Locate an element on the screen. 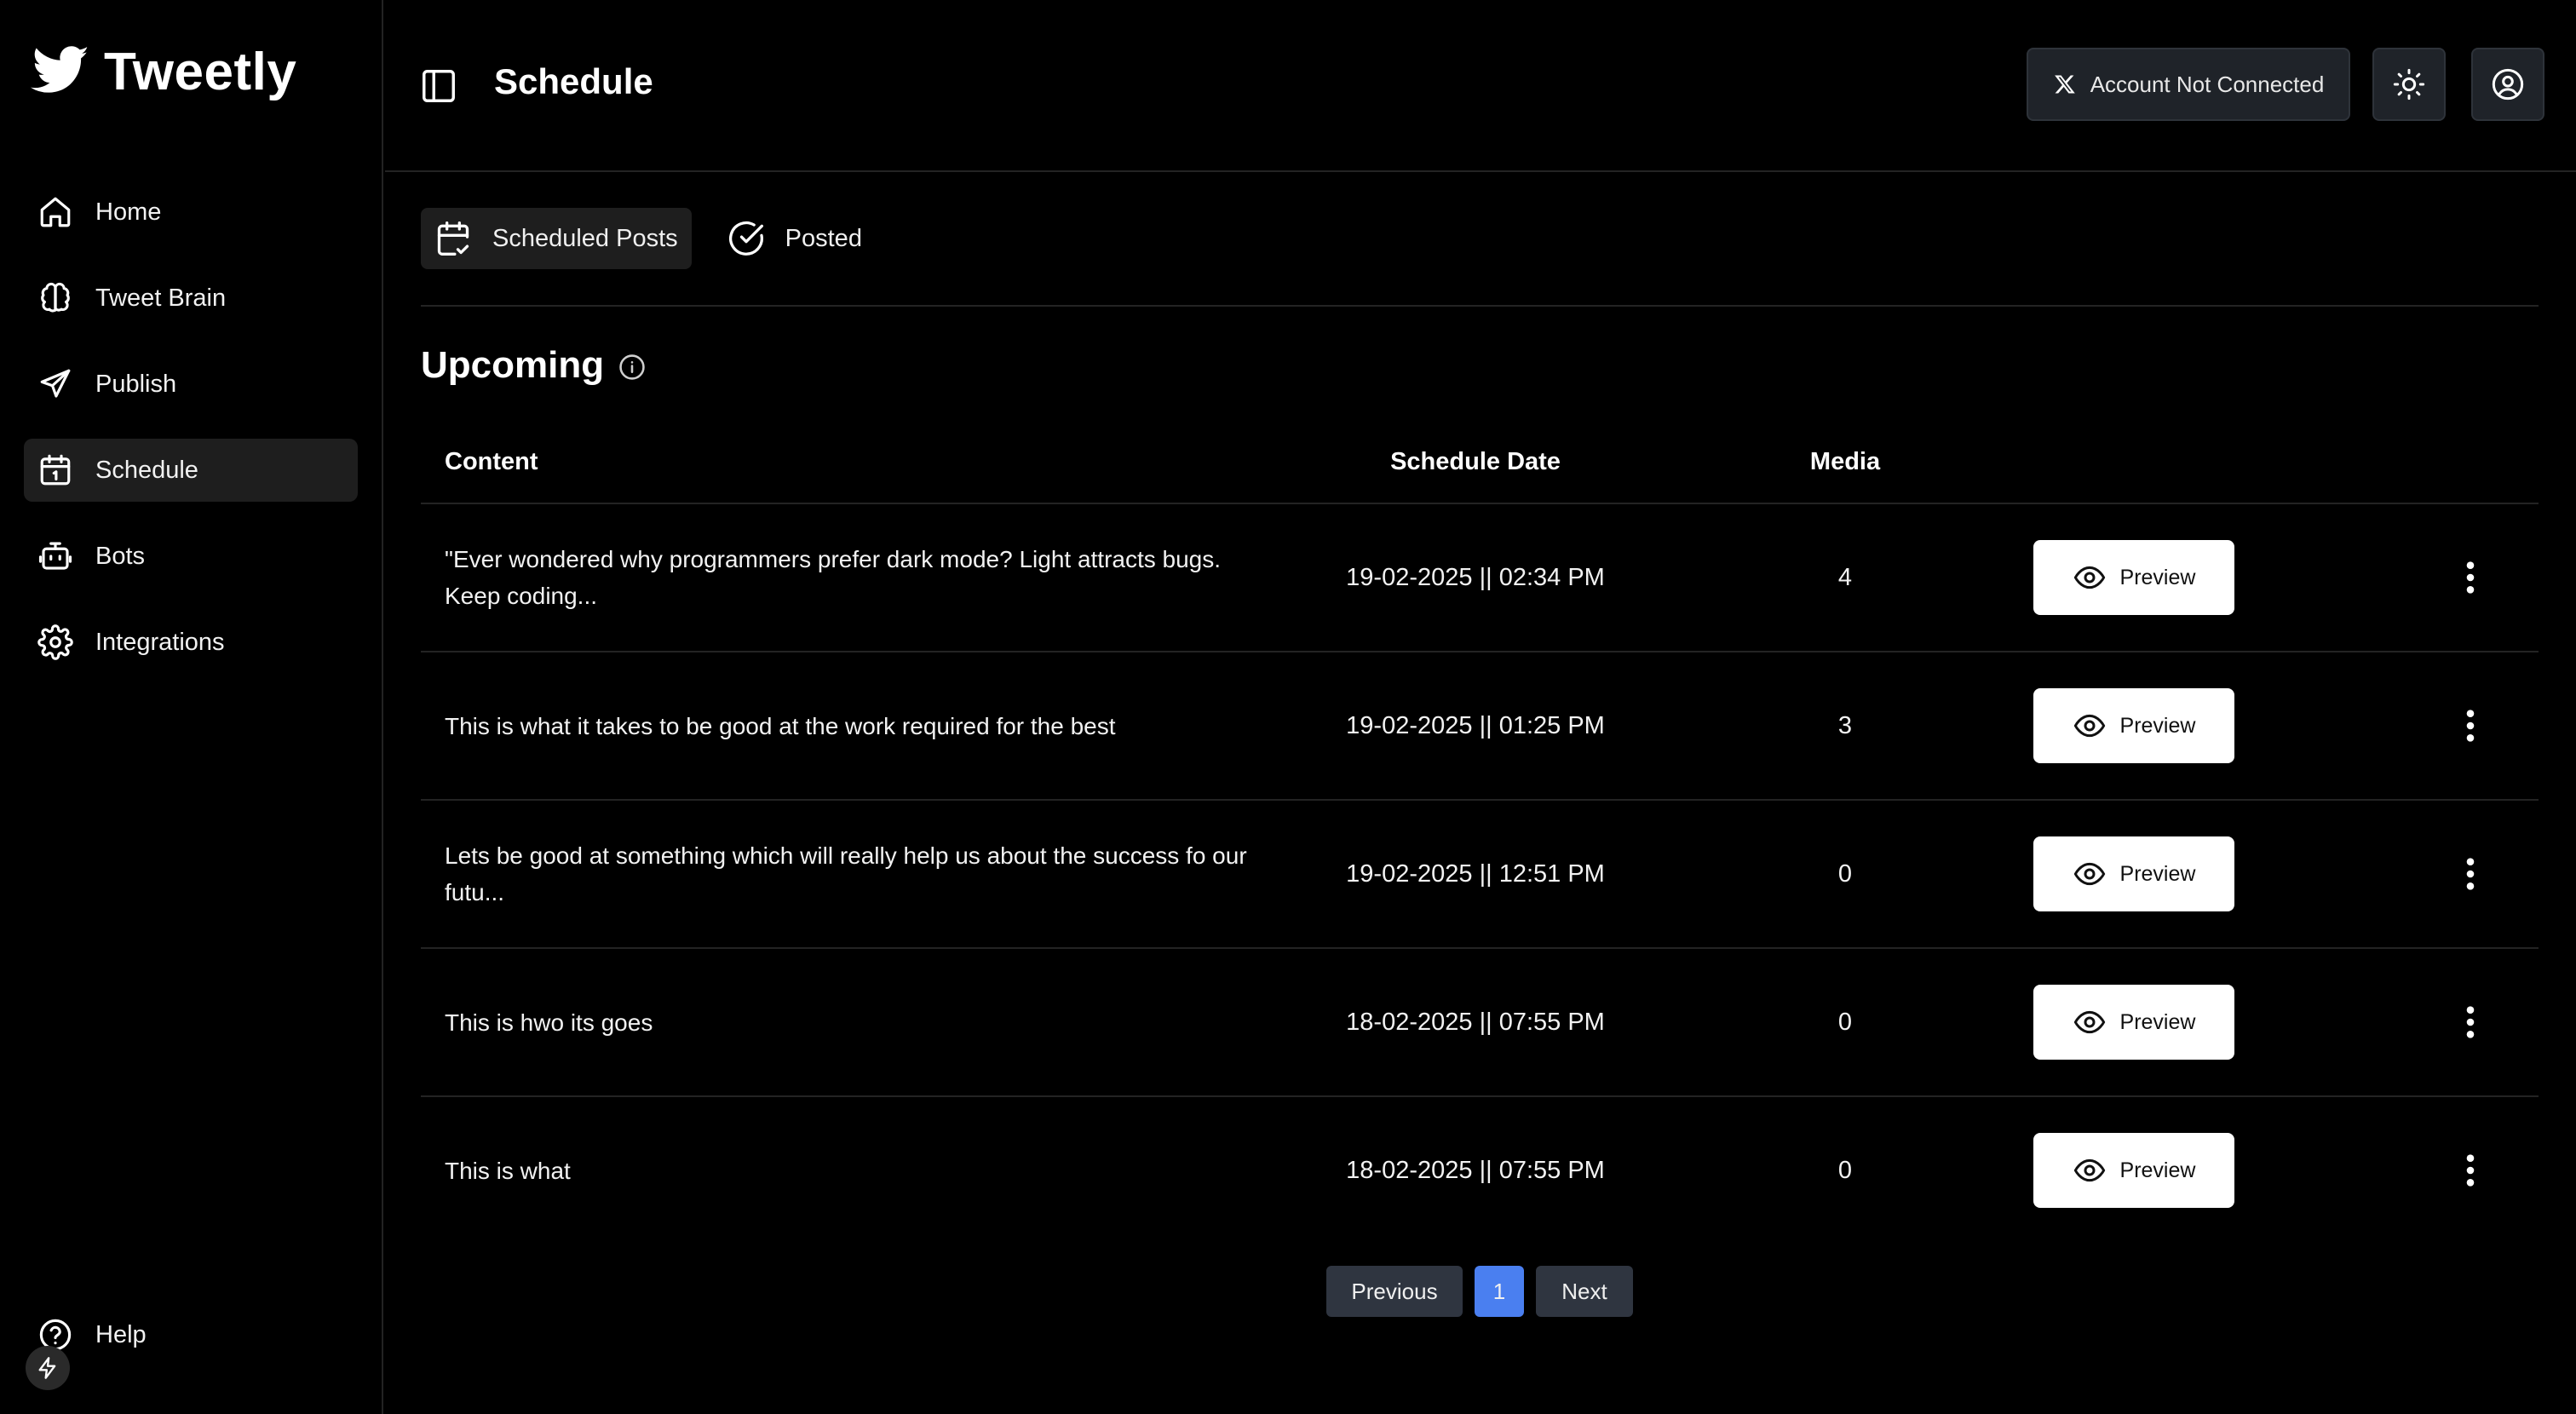 The image size is (2576, 1414). sidebar-item-label: Publish is located at coordinates (136, 384).